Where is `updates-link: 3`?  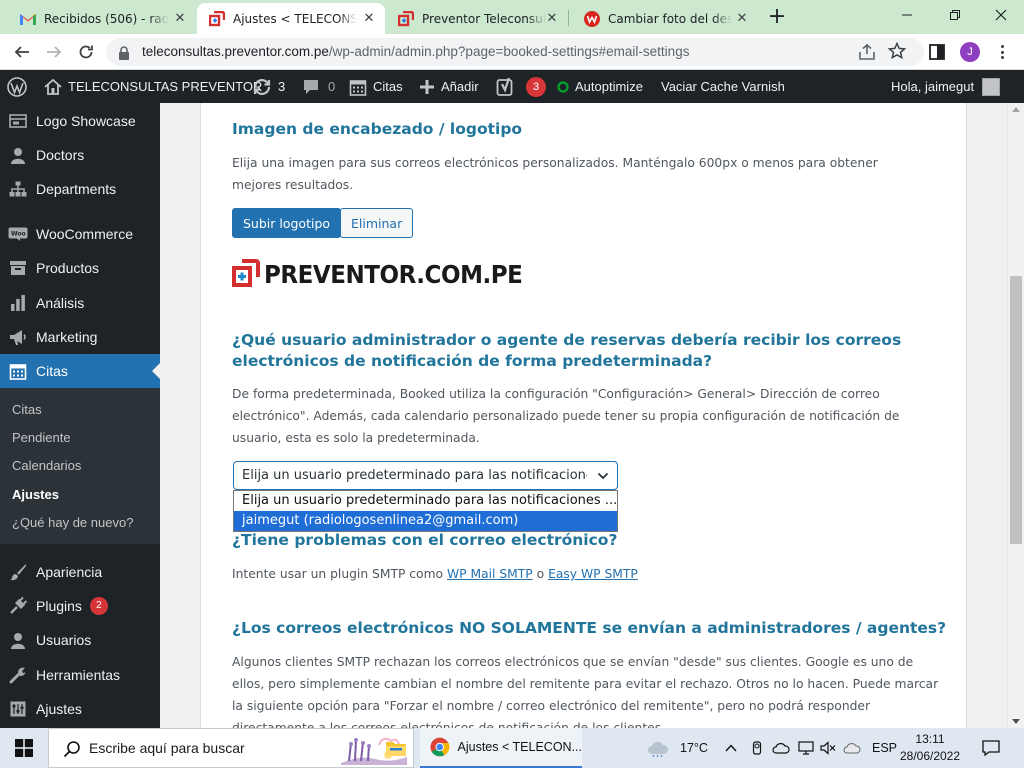 updates-link: 3 is located at coordinates (268, 86).